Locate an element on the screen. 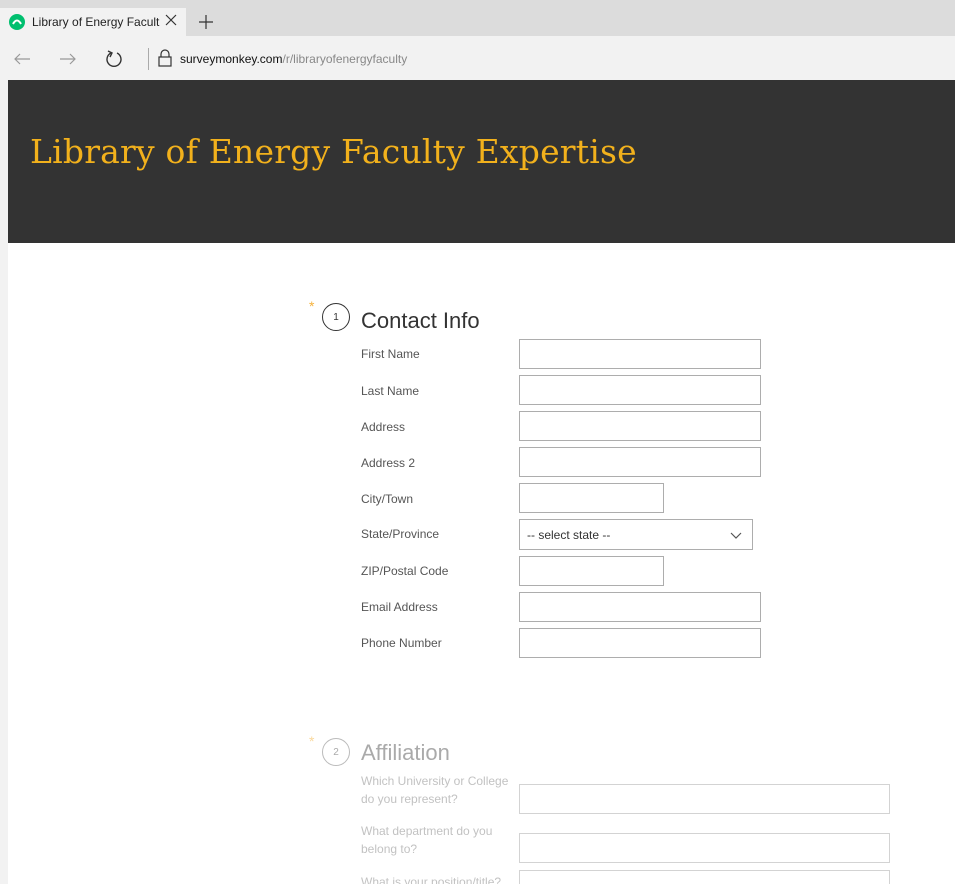  field-label-city-town: City/Town is located at coordinates (387, 499).